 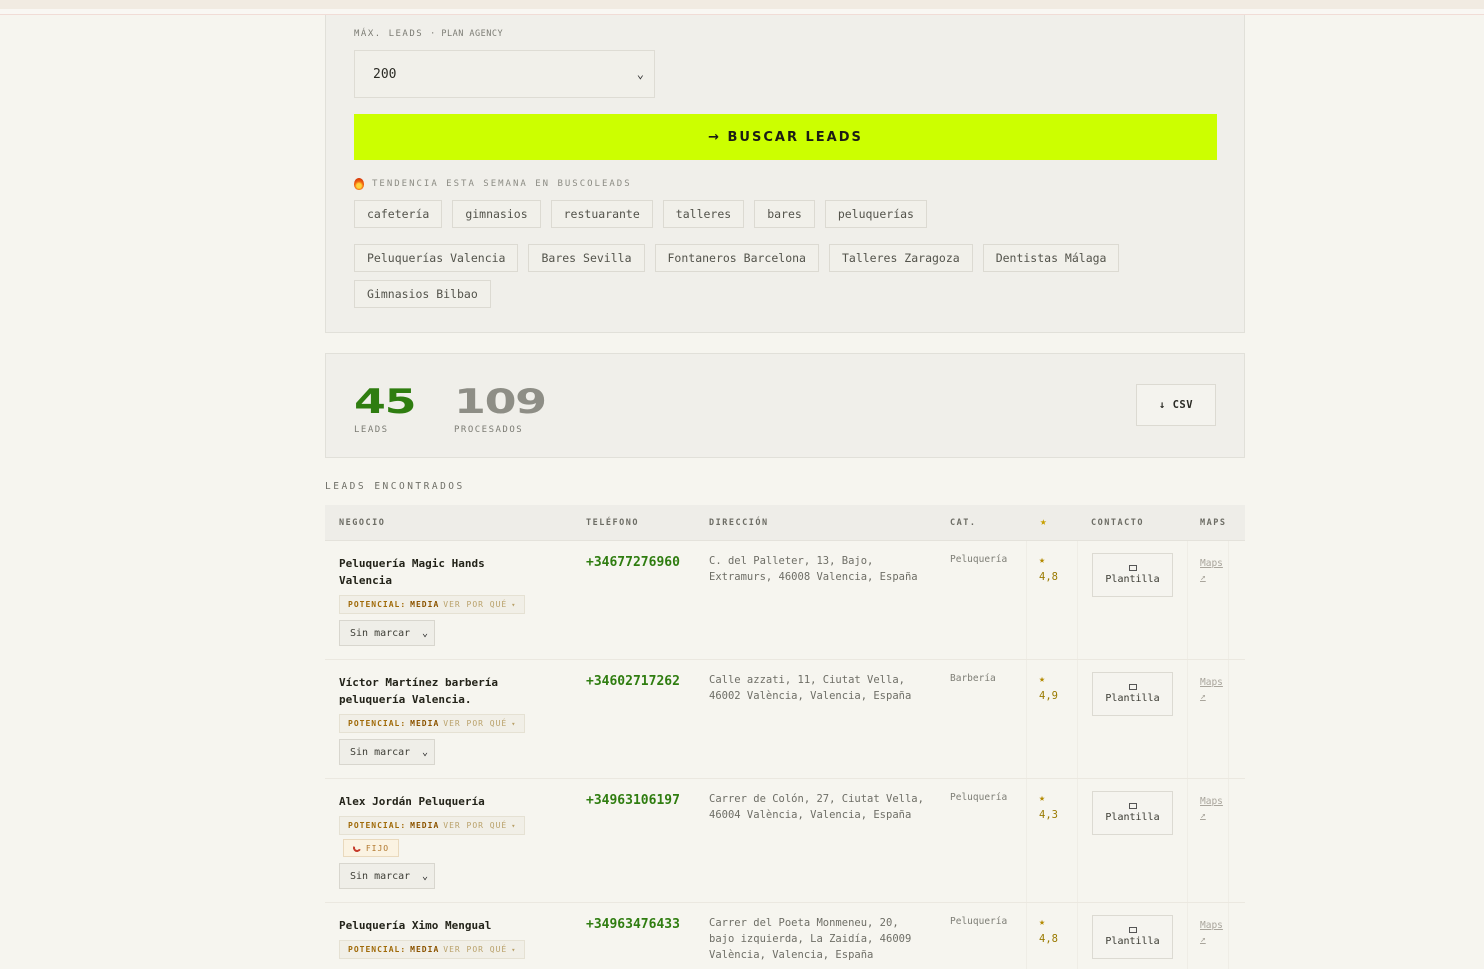 I want to click on column-header-negocio: NEGOCIO, so click(x=362, y=523).